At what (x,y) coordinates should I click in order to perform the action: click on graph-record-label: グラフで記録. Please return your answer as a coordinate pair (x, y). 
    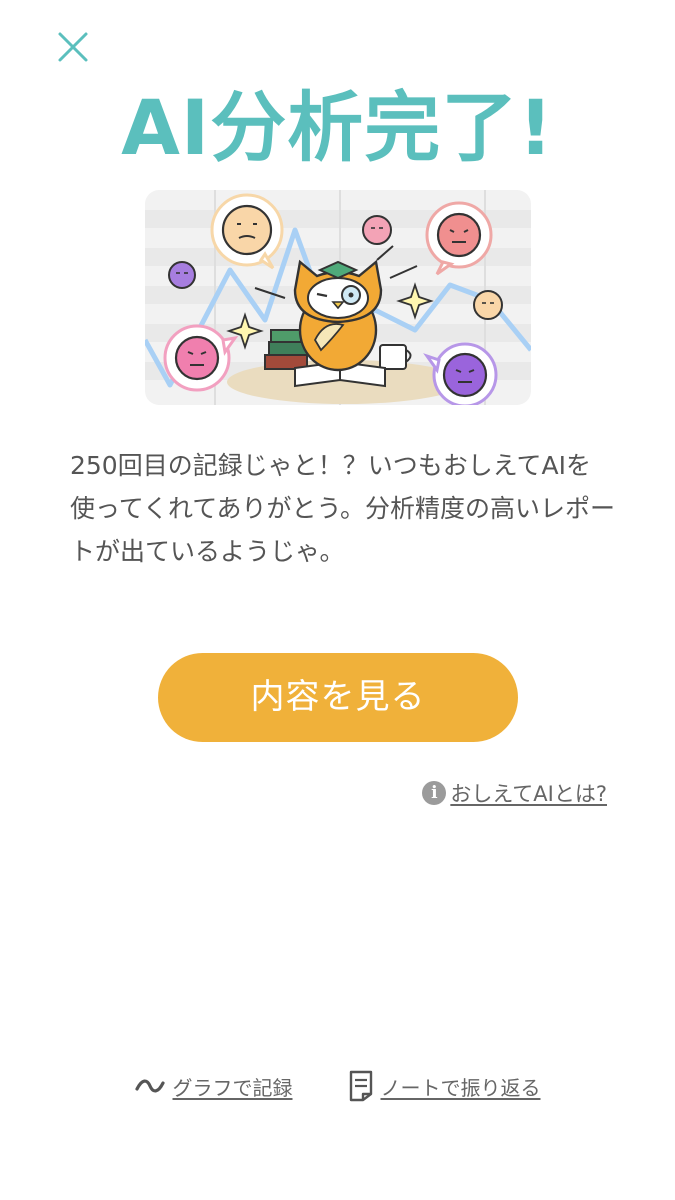
    Looking at the image, I should click on (232, 1087).